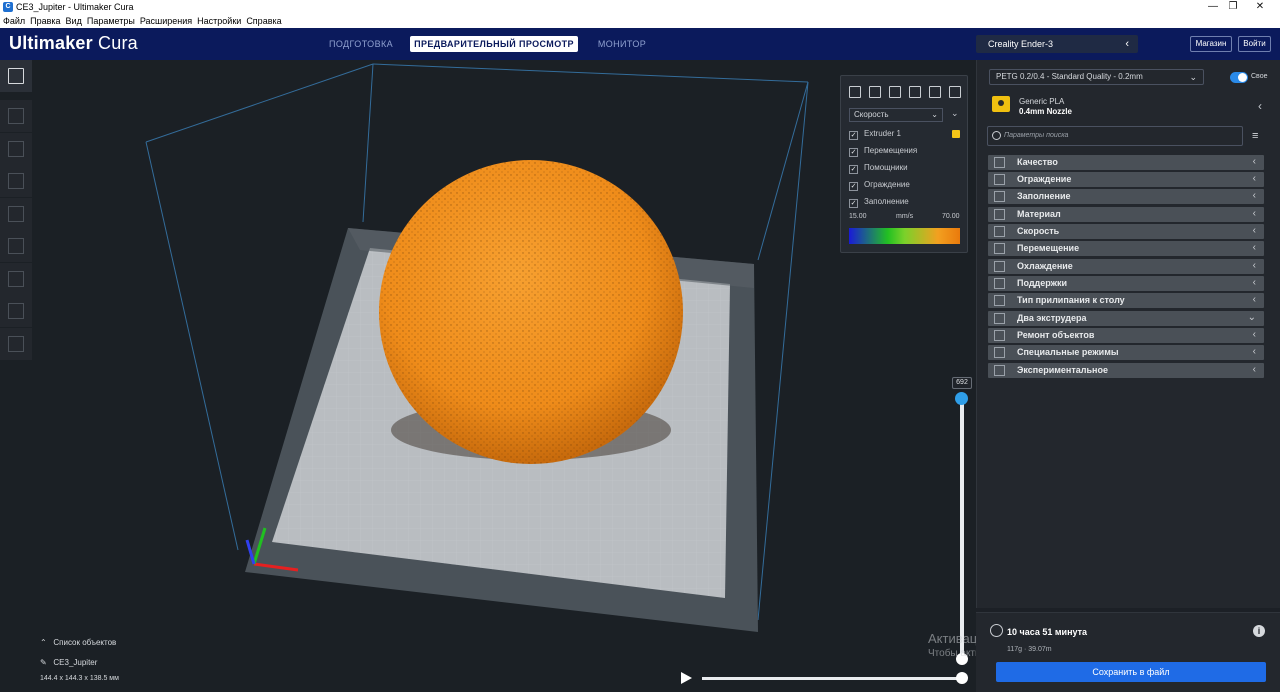 Image resolution: width=1280 pixels, height=692 pixels. Describe the element at coordinates (1126, 196) in the screenshot. I see `category-infill: Заполнение ‹` at that location.